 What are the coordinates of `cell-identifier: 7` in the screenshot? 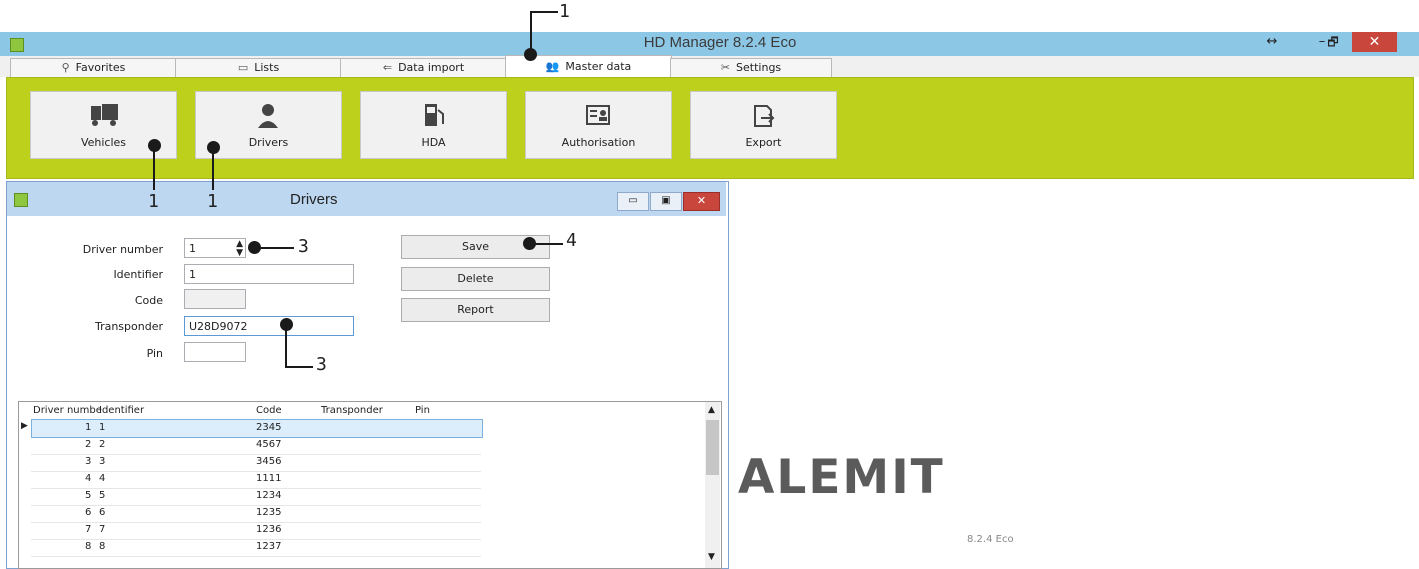 It's located at (102, 529).